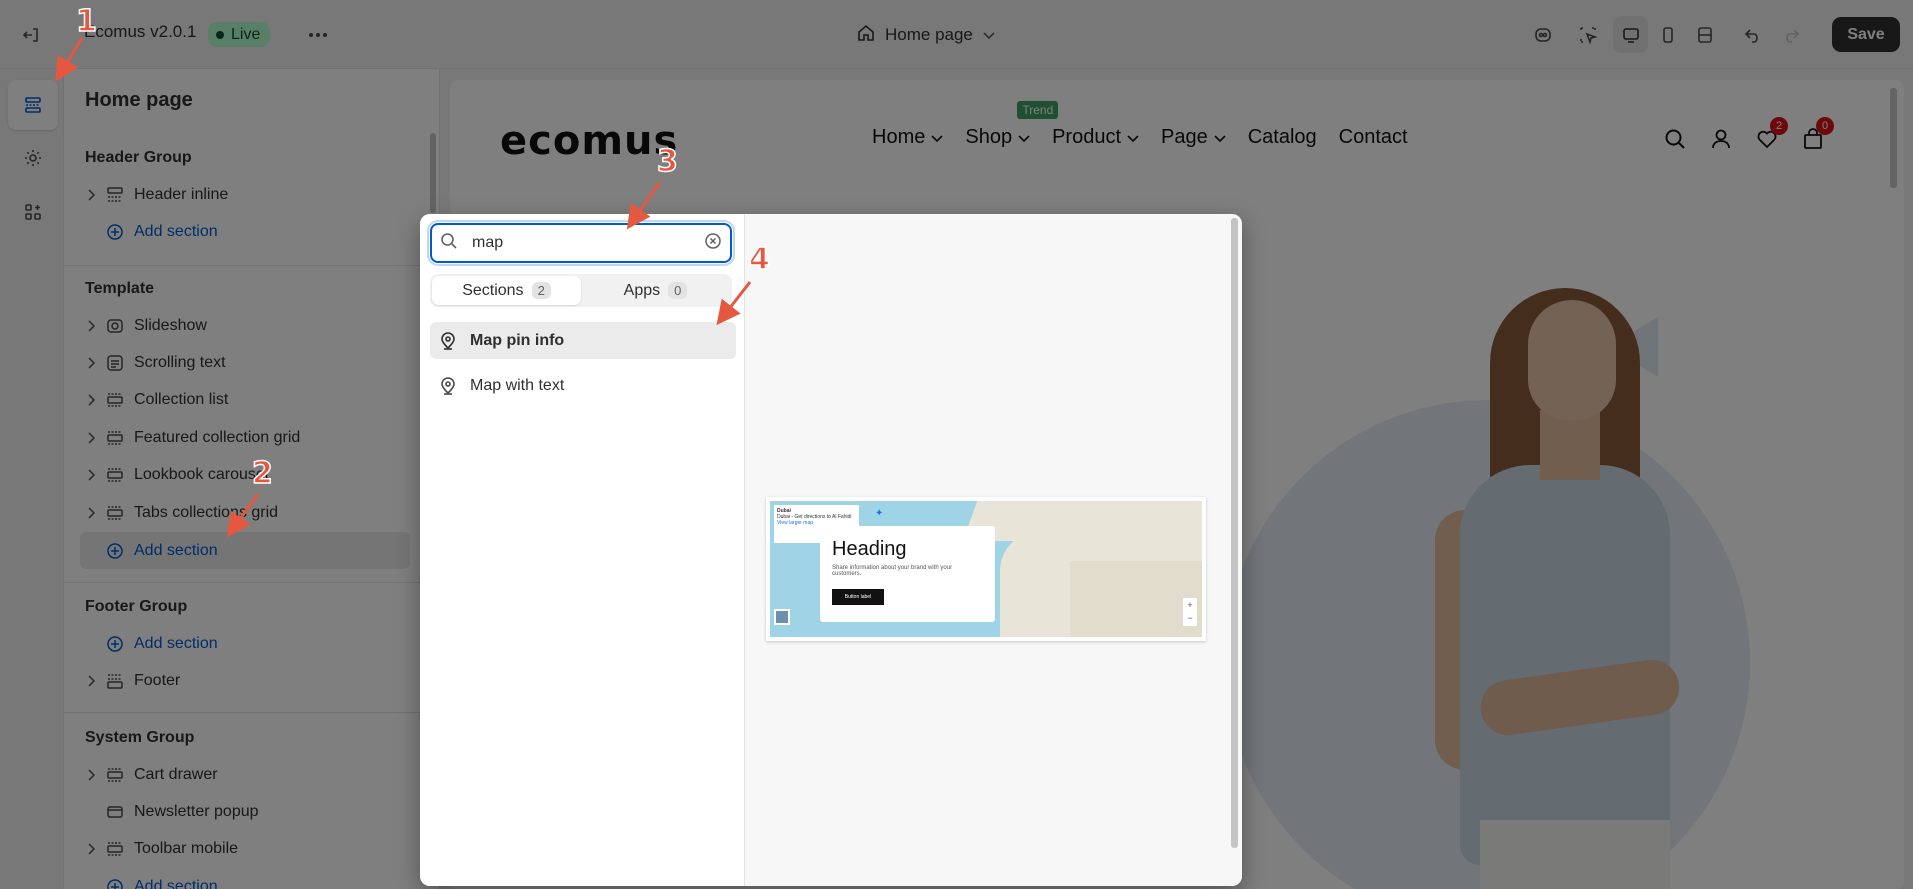  What do you see at coordinates (262, 473) in the screenshot?
I see `annotation-number: 2` at bounding box center [262, 473].